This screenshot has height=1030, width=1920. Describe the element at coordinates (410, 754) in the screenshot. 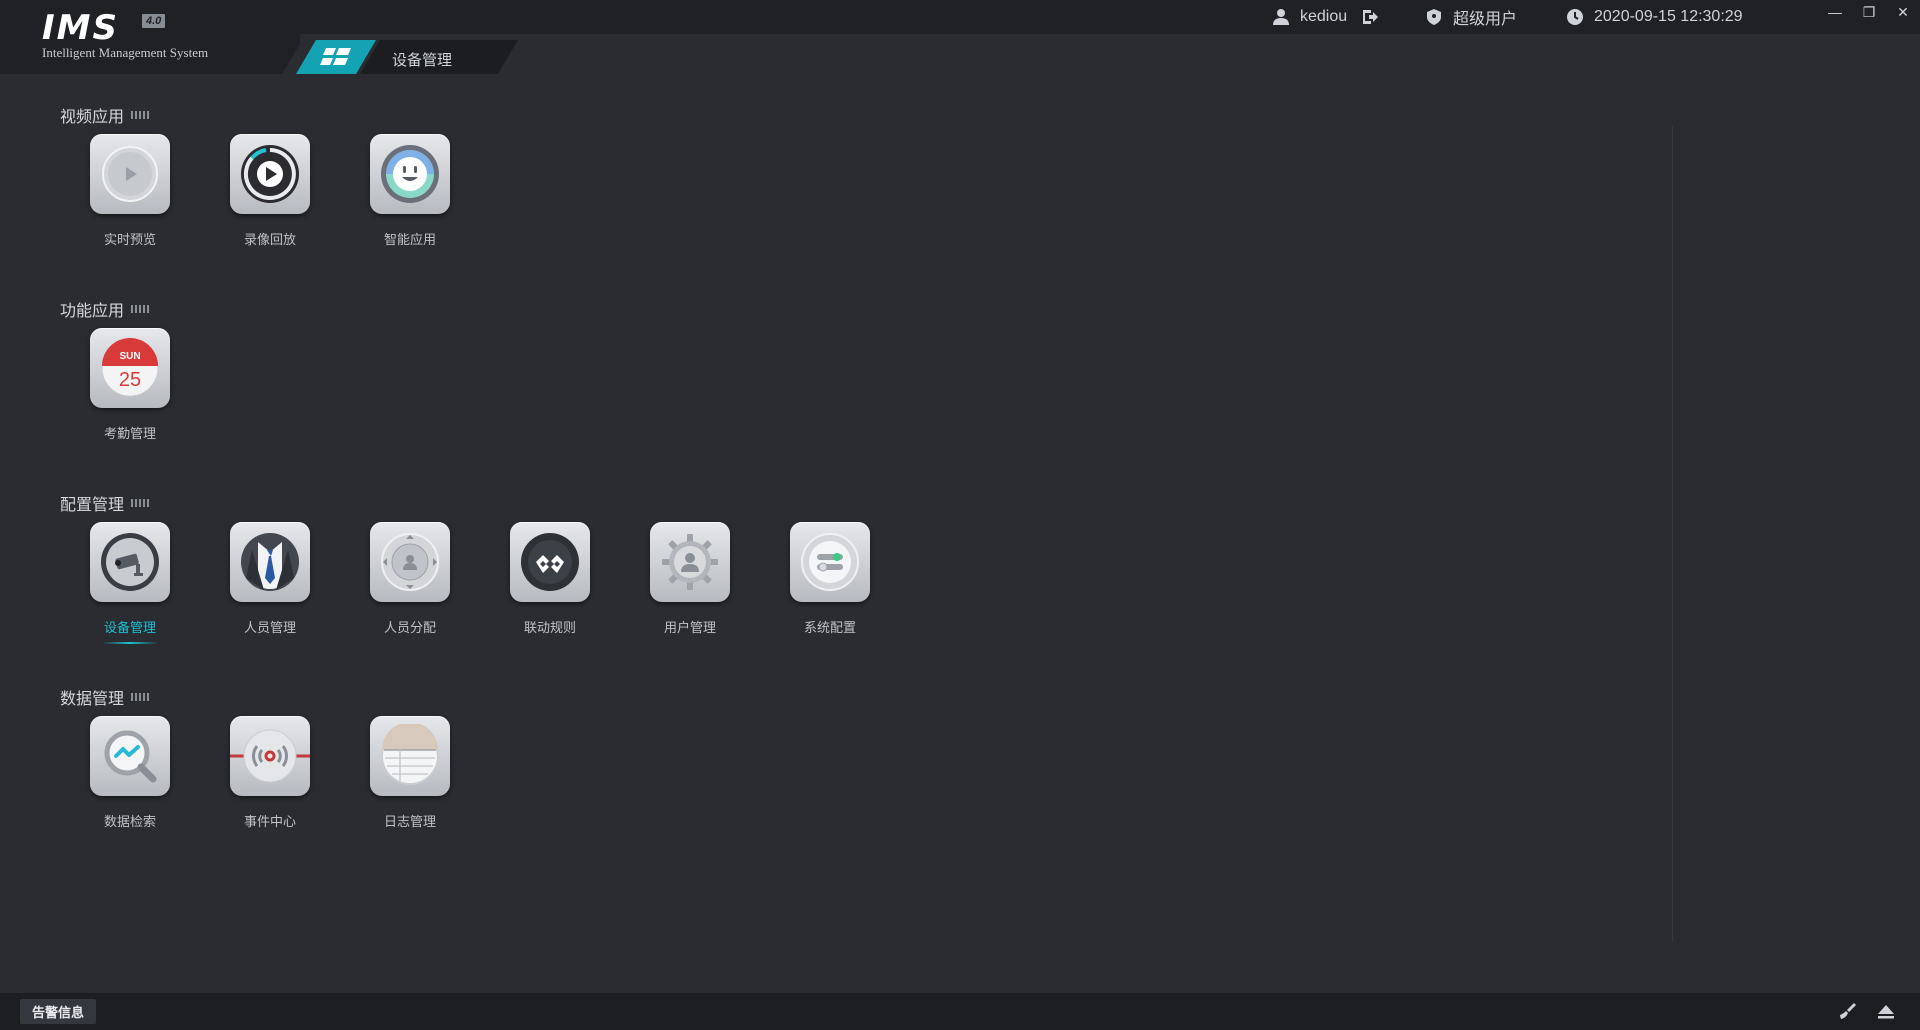

I see `log-icon` at that location.